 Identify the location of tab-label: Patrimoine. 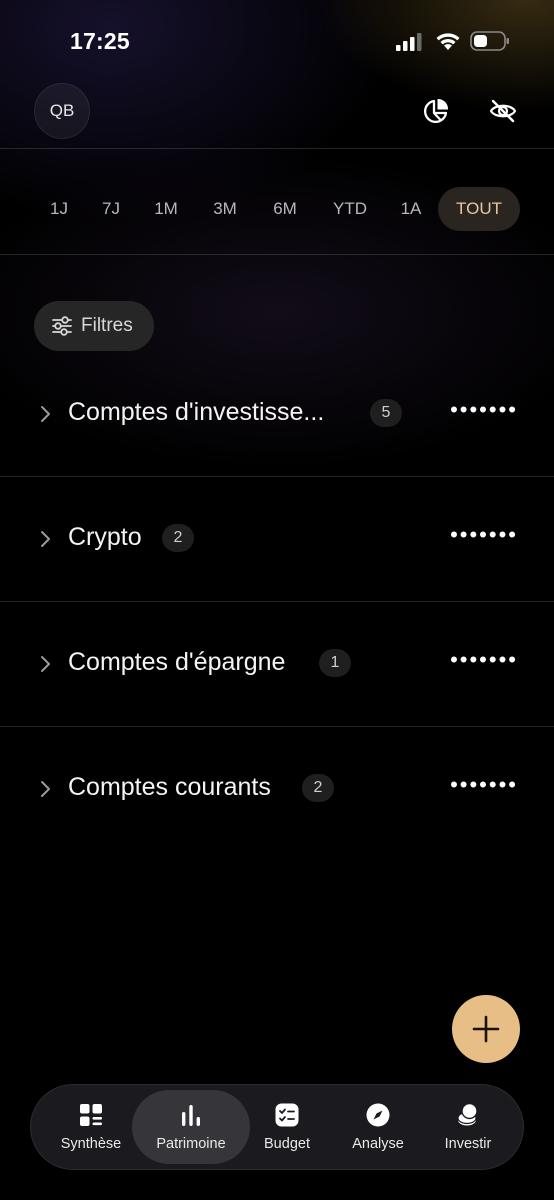
(191, 1144).